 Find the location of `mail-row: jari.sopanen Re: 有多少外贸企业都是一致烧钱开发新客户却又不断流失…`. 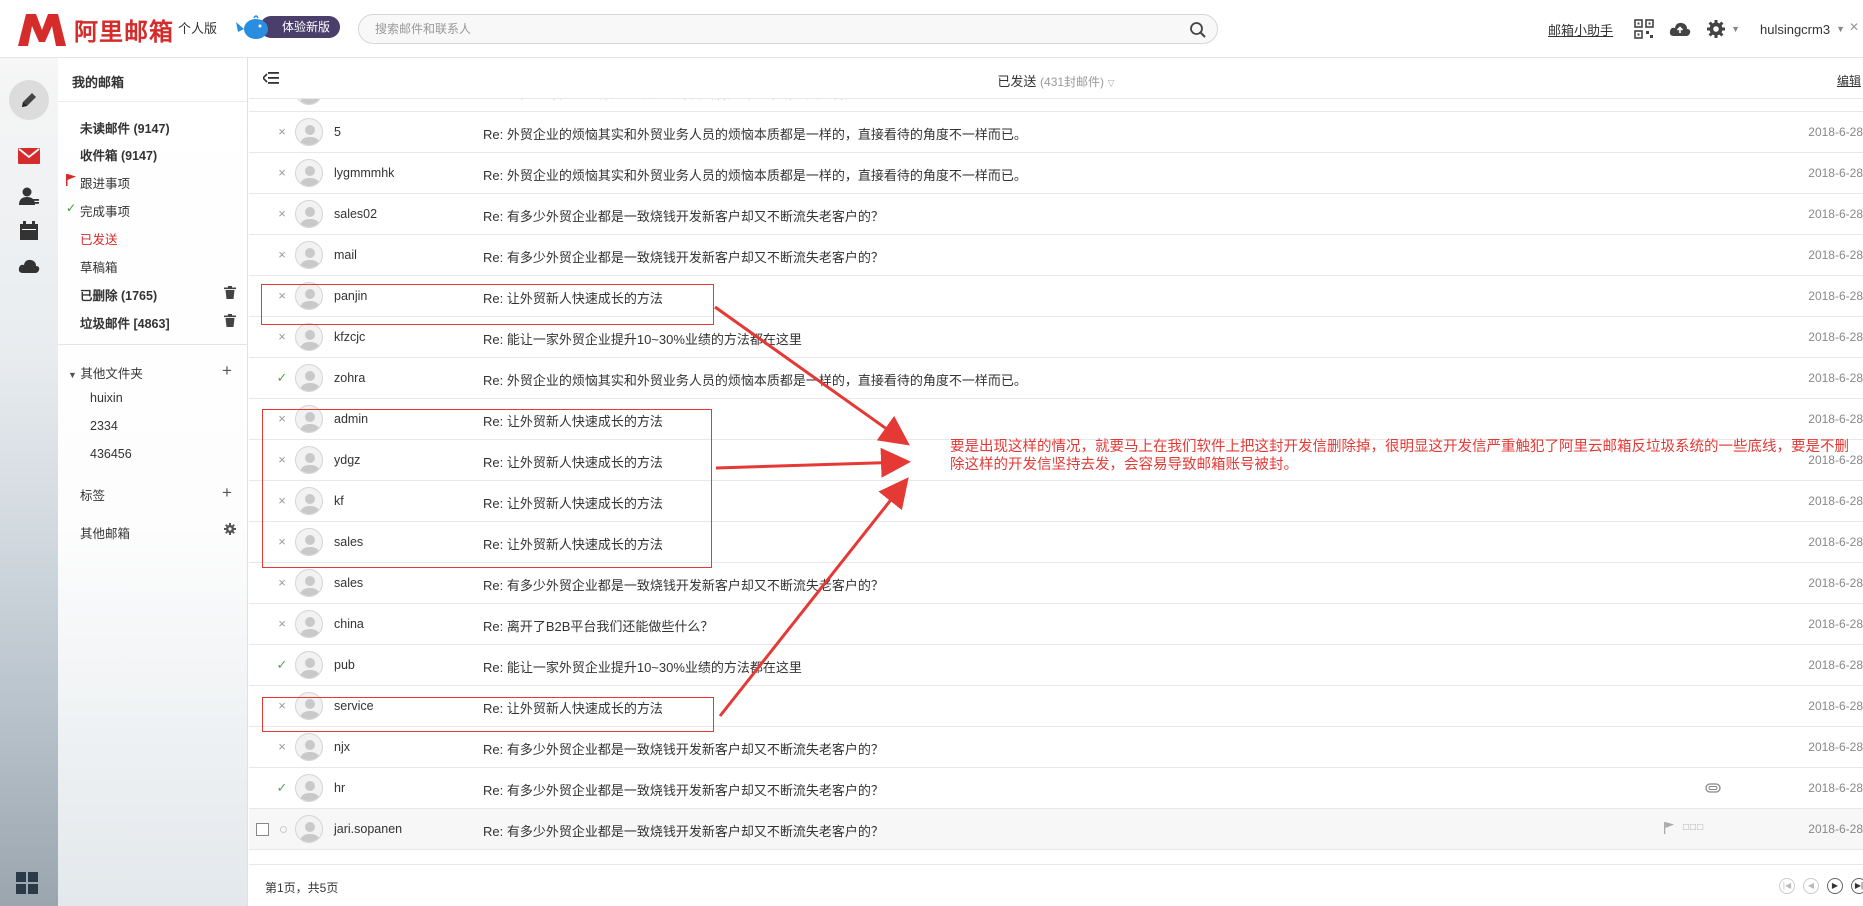

mail-row: jari.sopanen Re: 有多少外贸企业都是一致烧钱开发新客户却又不断流失… is located at coordinates (1056, 829).